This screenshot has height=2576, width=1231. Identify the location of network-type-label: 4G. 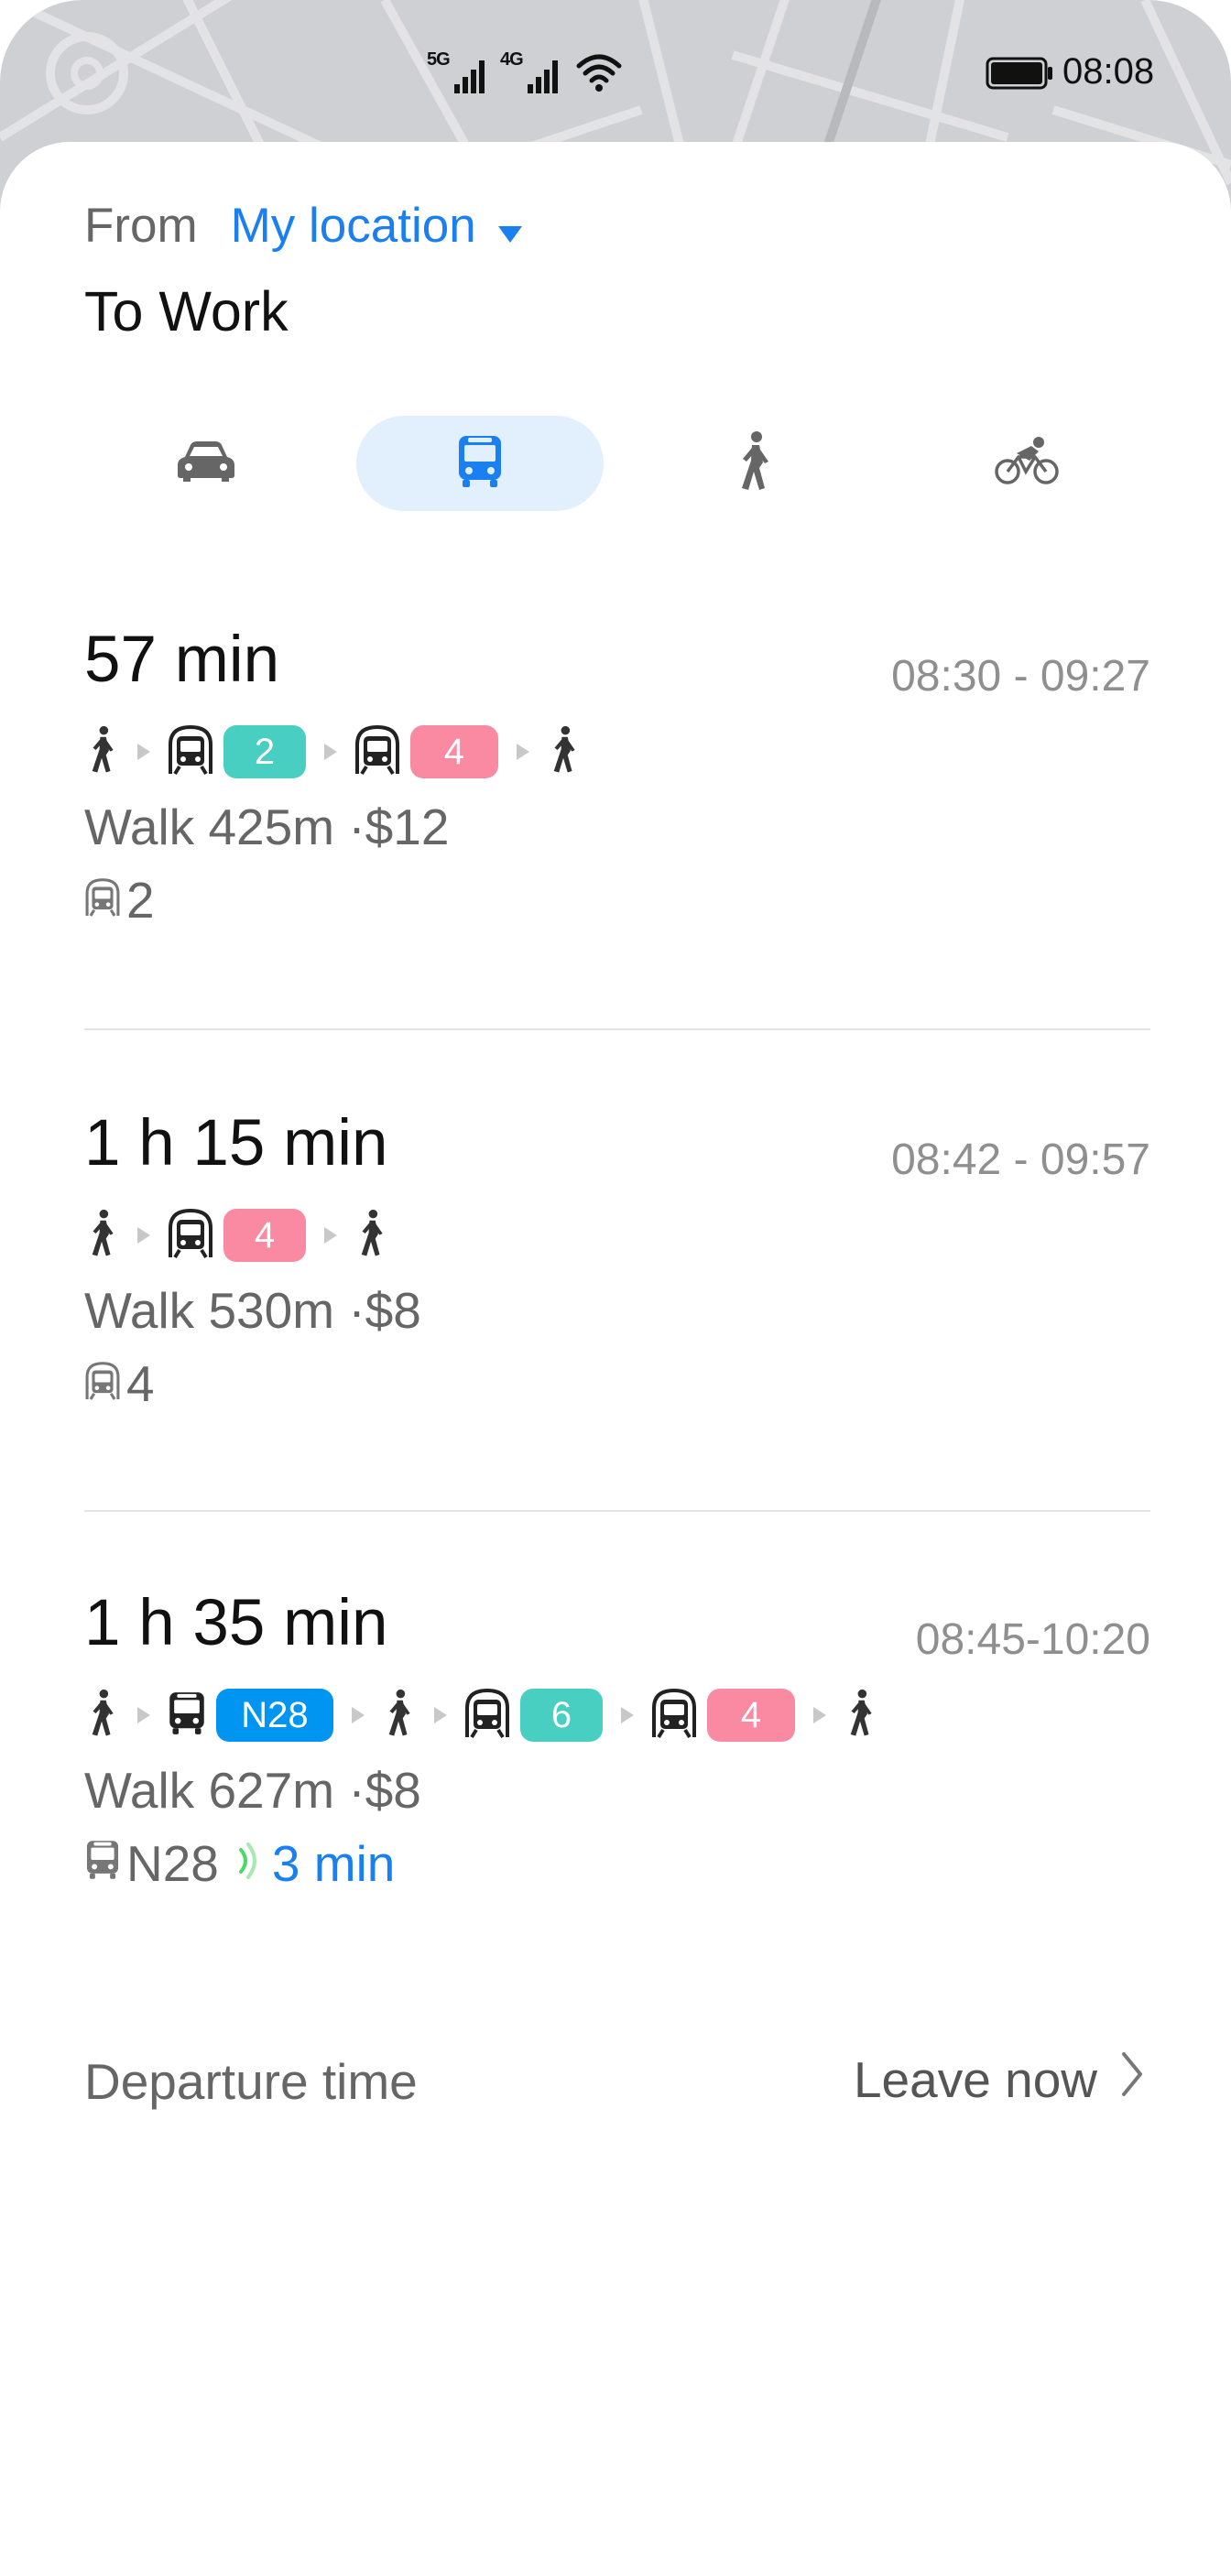
(512, 59).